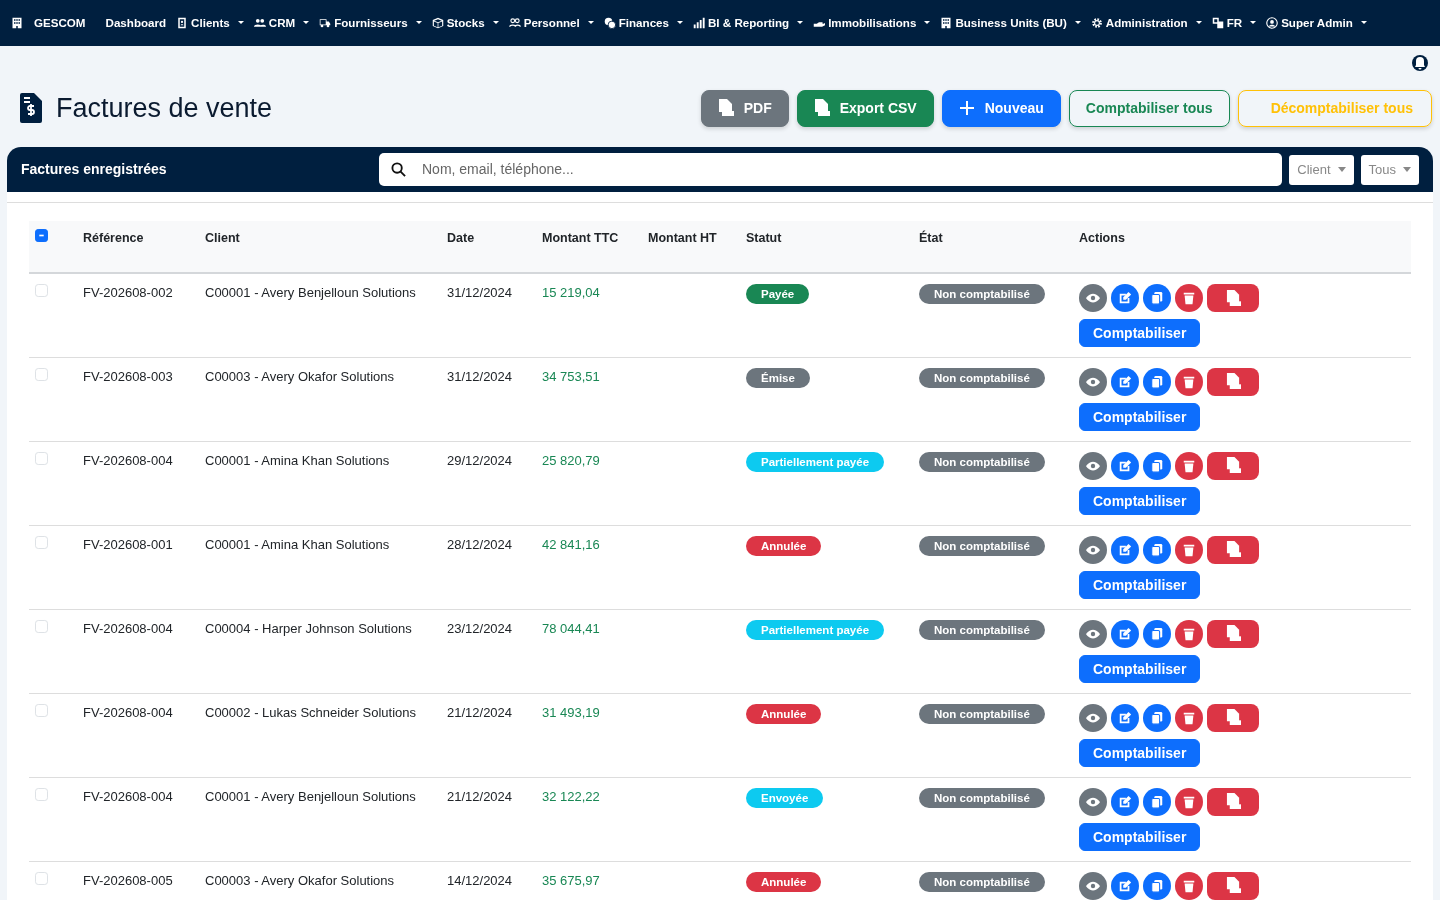 The height and width of the screenshot is (900, 1440). Describe the element at coordinates (643, 23) in the screenshot. I see `nav-link: Finances` at that location.